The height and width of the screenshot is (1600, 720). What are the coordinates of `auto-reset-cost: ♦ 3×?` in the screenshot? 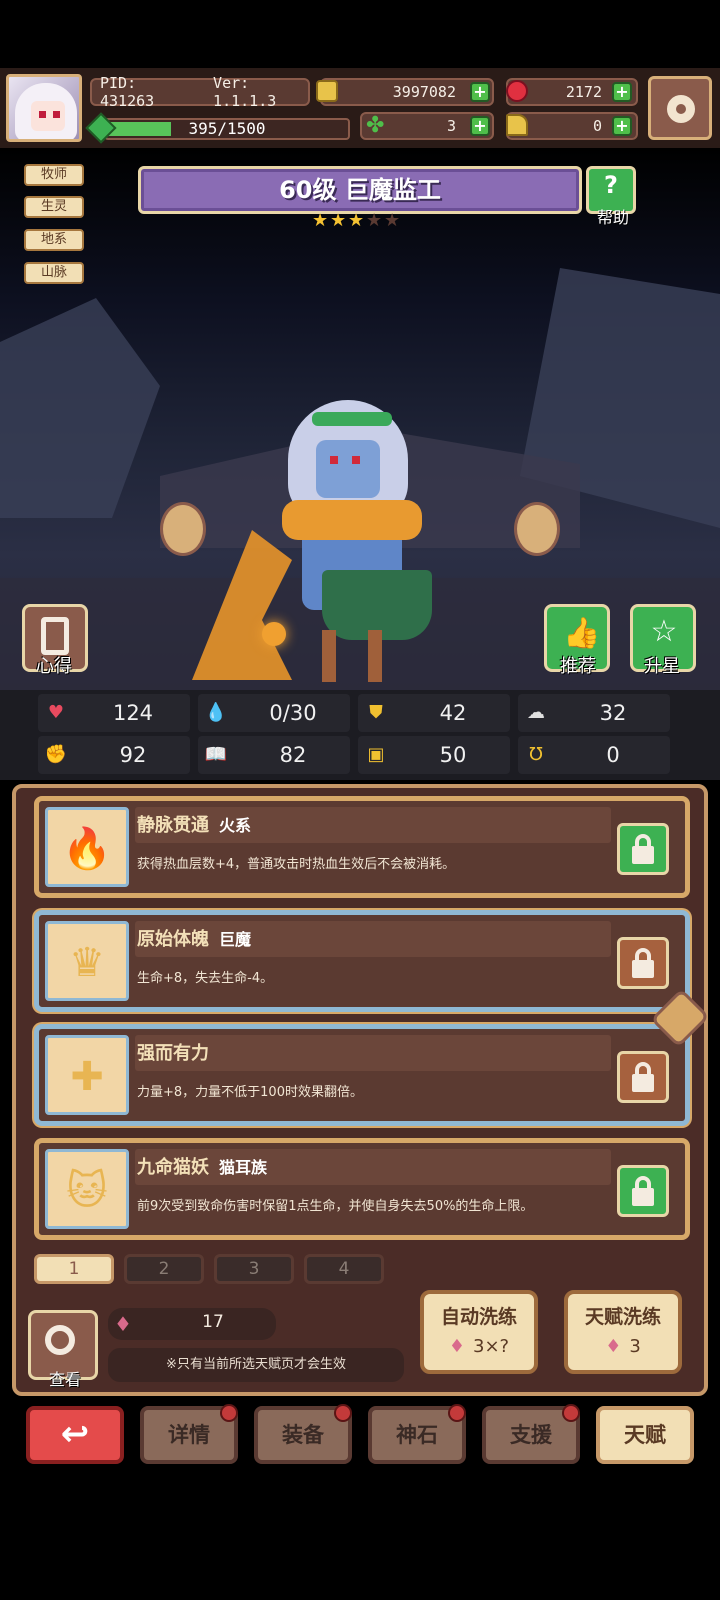 It's located at (479, 1346).